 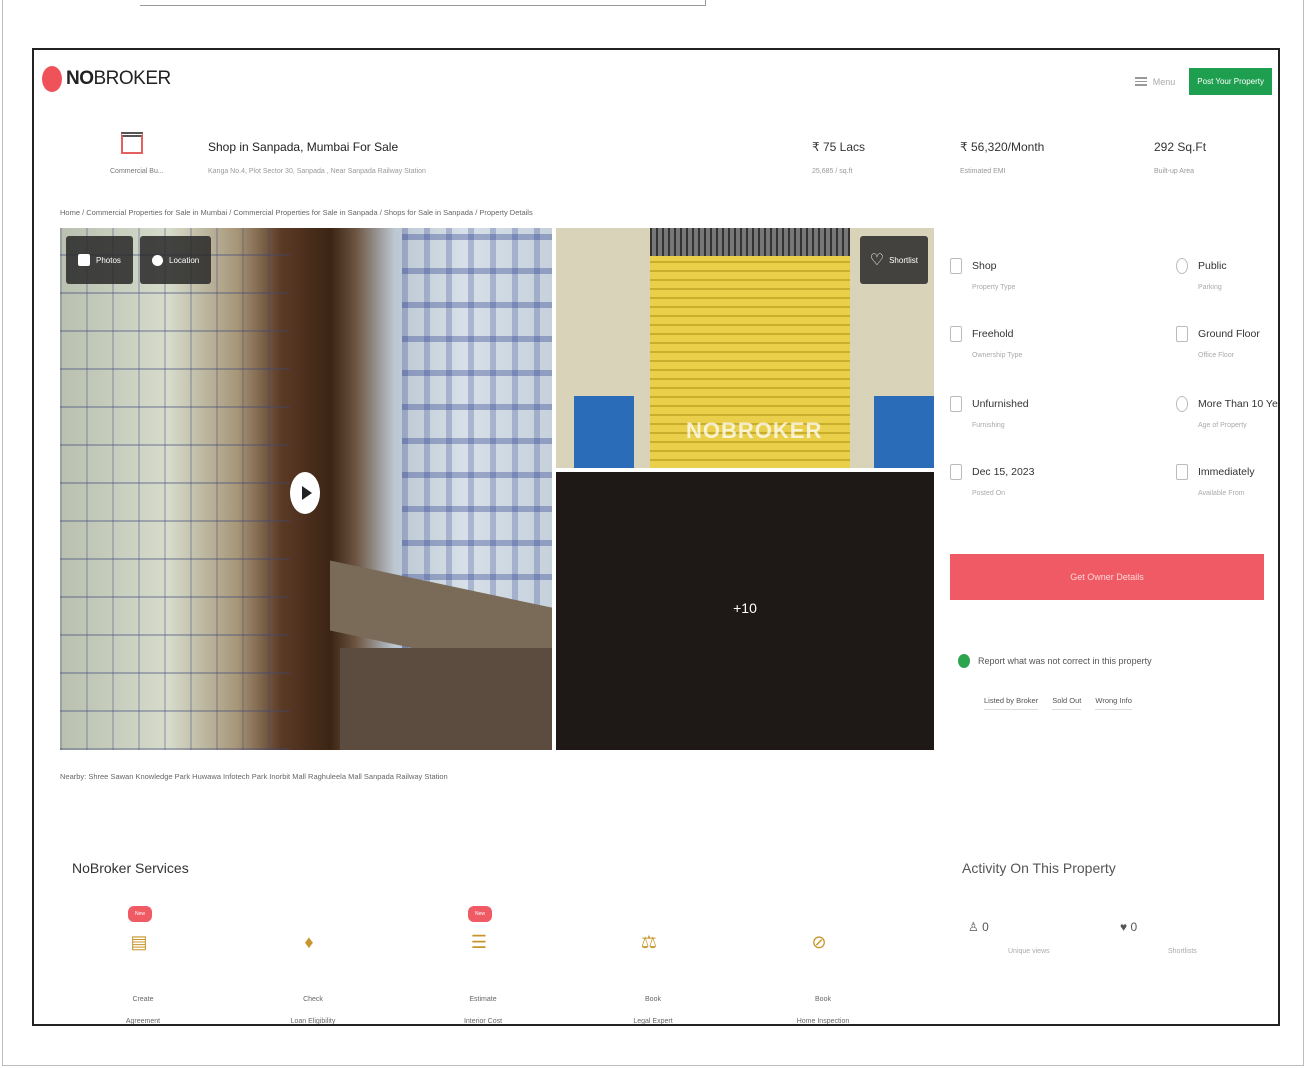 I want to click on listing-title: Shop in Sanpada, Mumbai For Sale, so click(x=303, y=147).